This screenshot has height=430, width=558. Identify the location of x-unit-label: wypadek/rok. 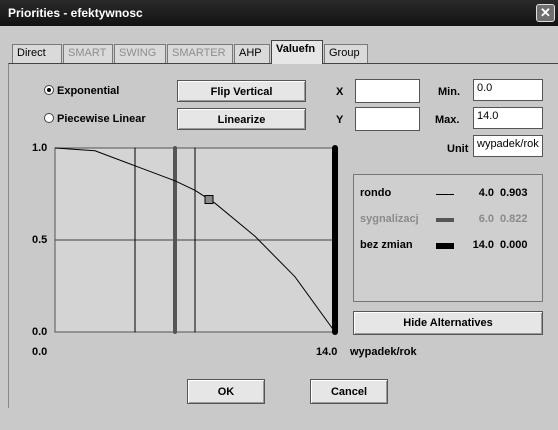
(383, 352).